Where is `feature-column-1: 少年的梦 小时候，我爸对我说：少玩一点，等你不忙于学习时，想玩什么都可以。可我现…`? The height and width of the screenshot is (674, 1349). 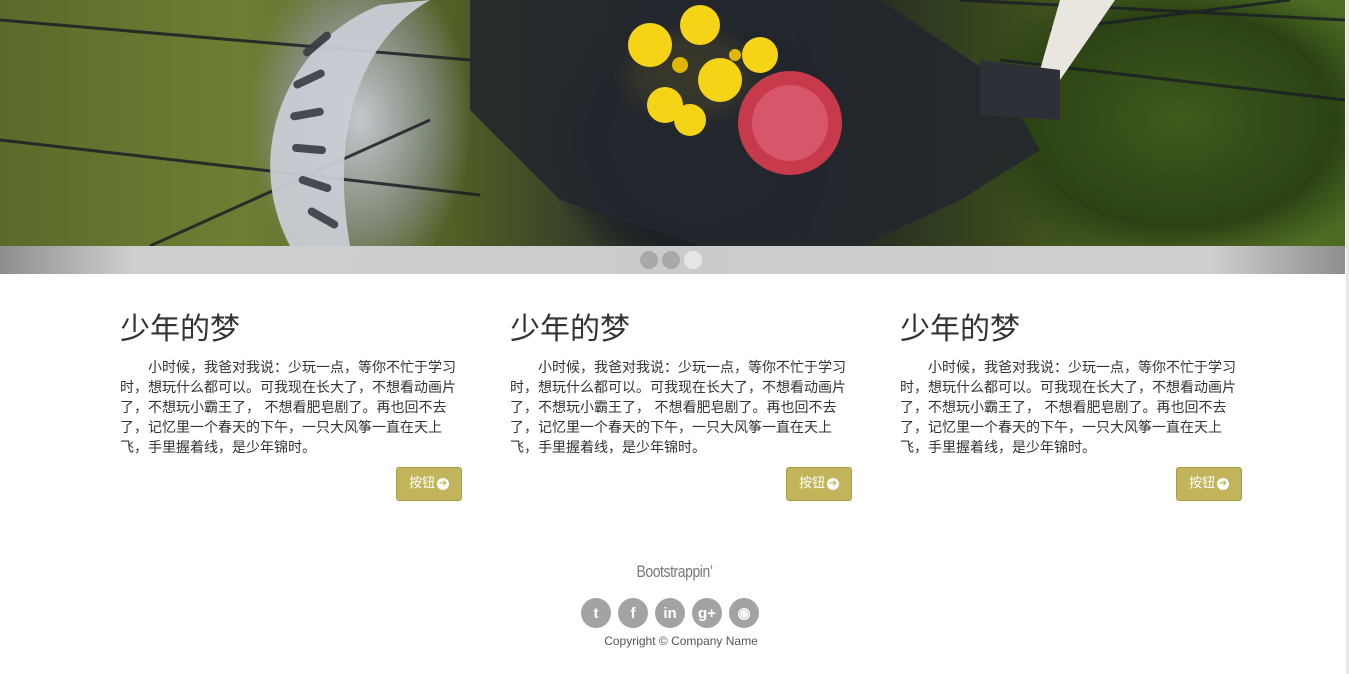 feature-column-1: 少年的梦 小时候，我爸对我说：少玩一点，等你不忙于学习时，想玩什么都可以。可我现… is located at coordinates (291, 403).